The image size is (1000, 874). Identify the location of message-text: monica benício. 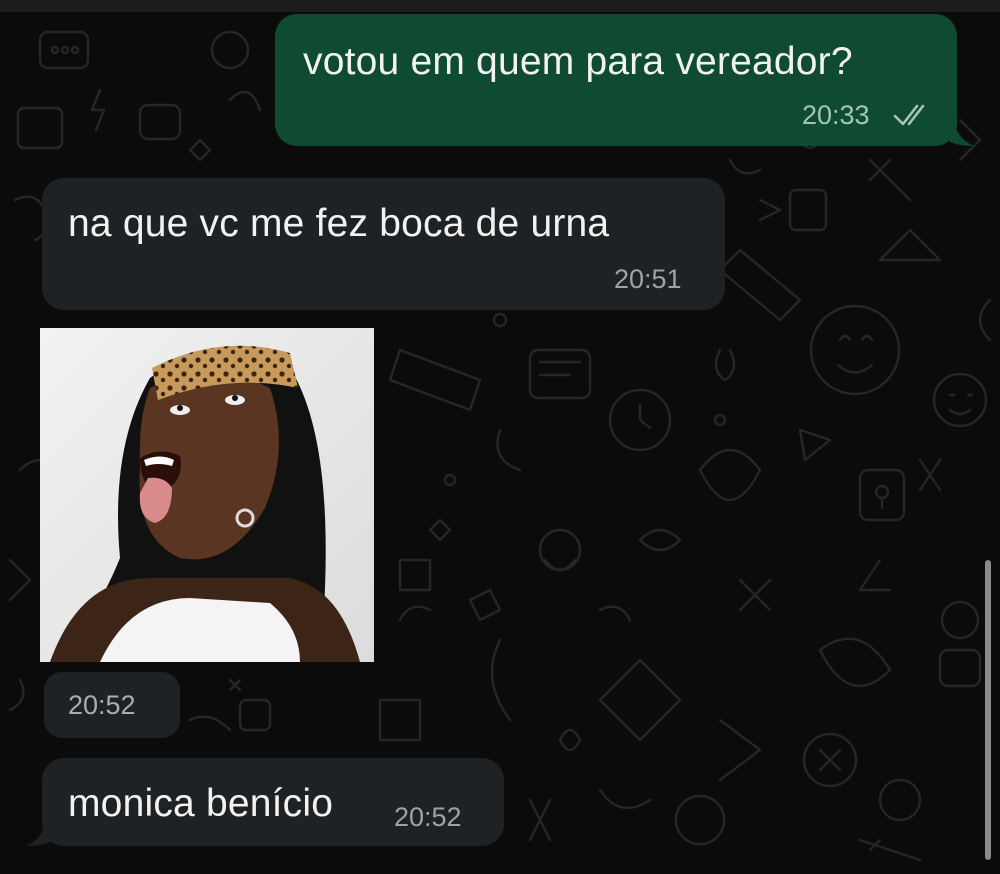
(201, 803).